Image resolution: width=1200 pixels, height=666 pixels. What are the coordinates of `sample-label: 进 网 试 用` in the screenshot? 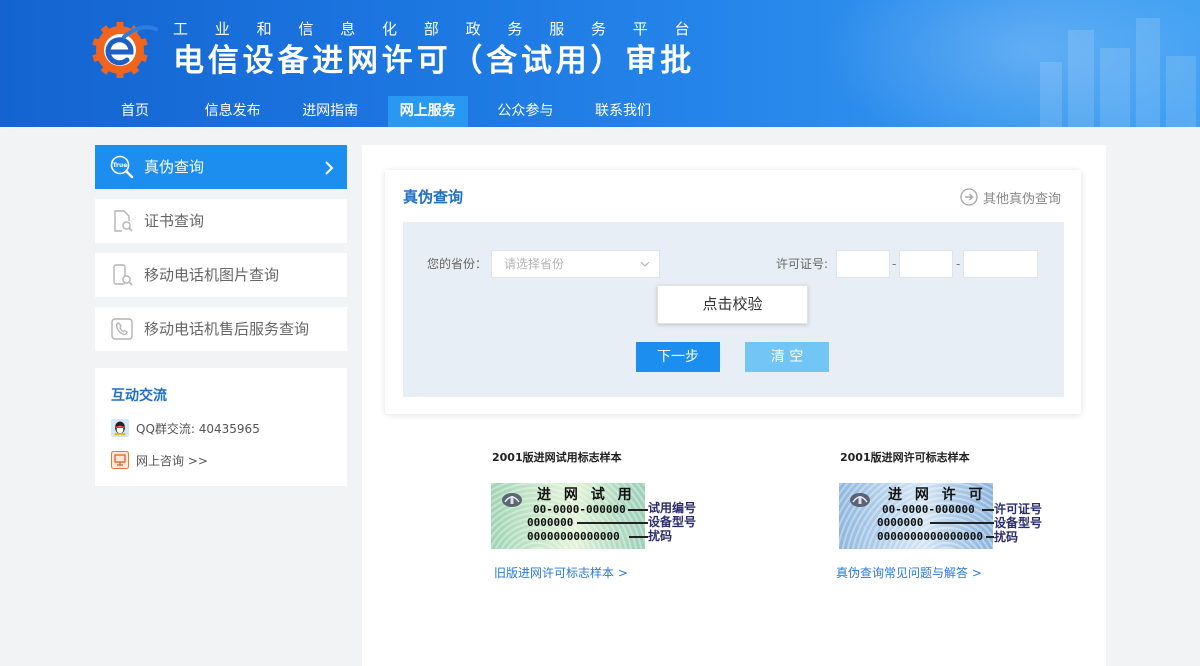 It's located at (586, 495).